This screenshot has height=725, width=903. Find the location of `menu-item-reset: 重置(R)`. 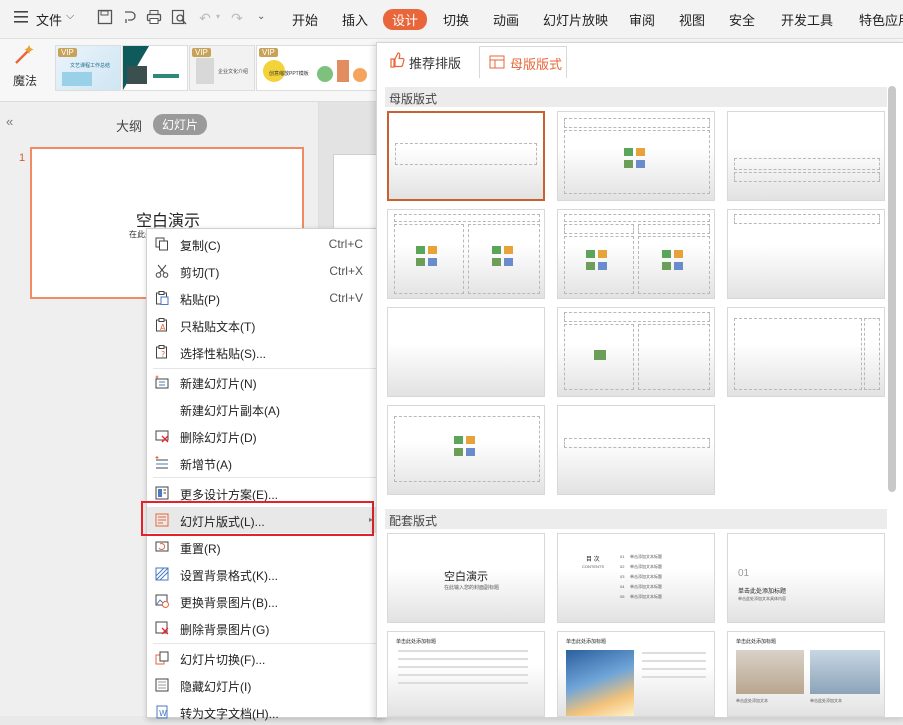

menu-item-reset: 重置(R) is located at coordinates (265, 547).